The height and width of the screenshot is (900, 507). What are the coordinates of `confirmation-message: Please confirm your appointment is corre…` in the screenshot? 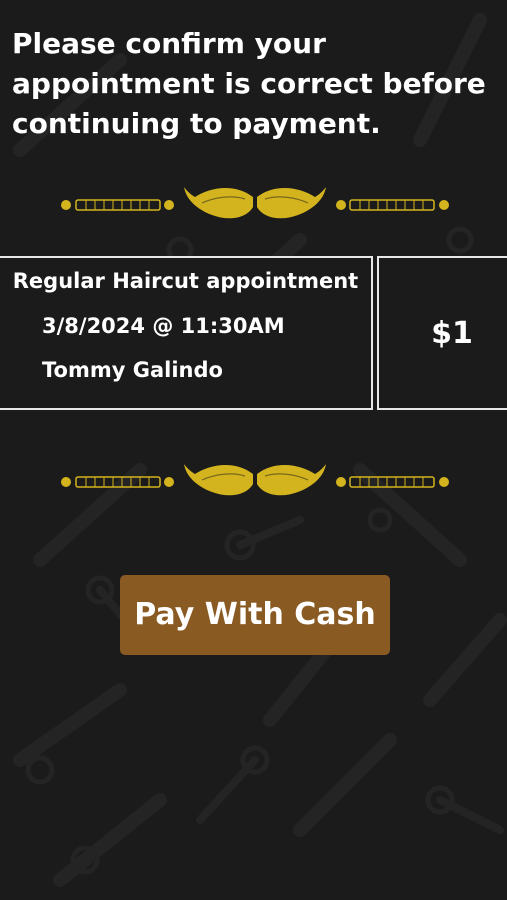 It's located at (249, 83).